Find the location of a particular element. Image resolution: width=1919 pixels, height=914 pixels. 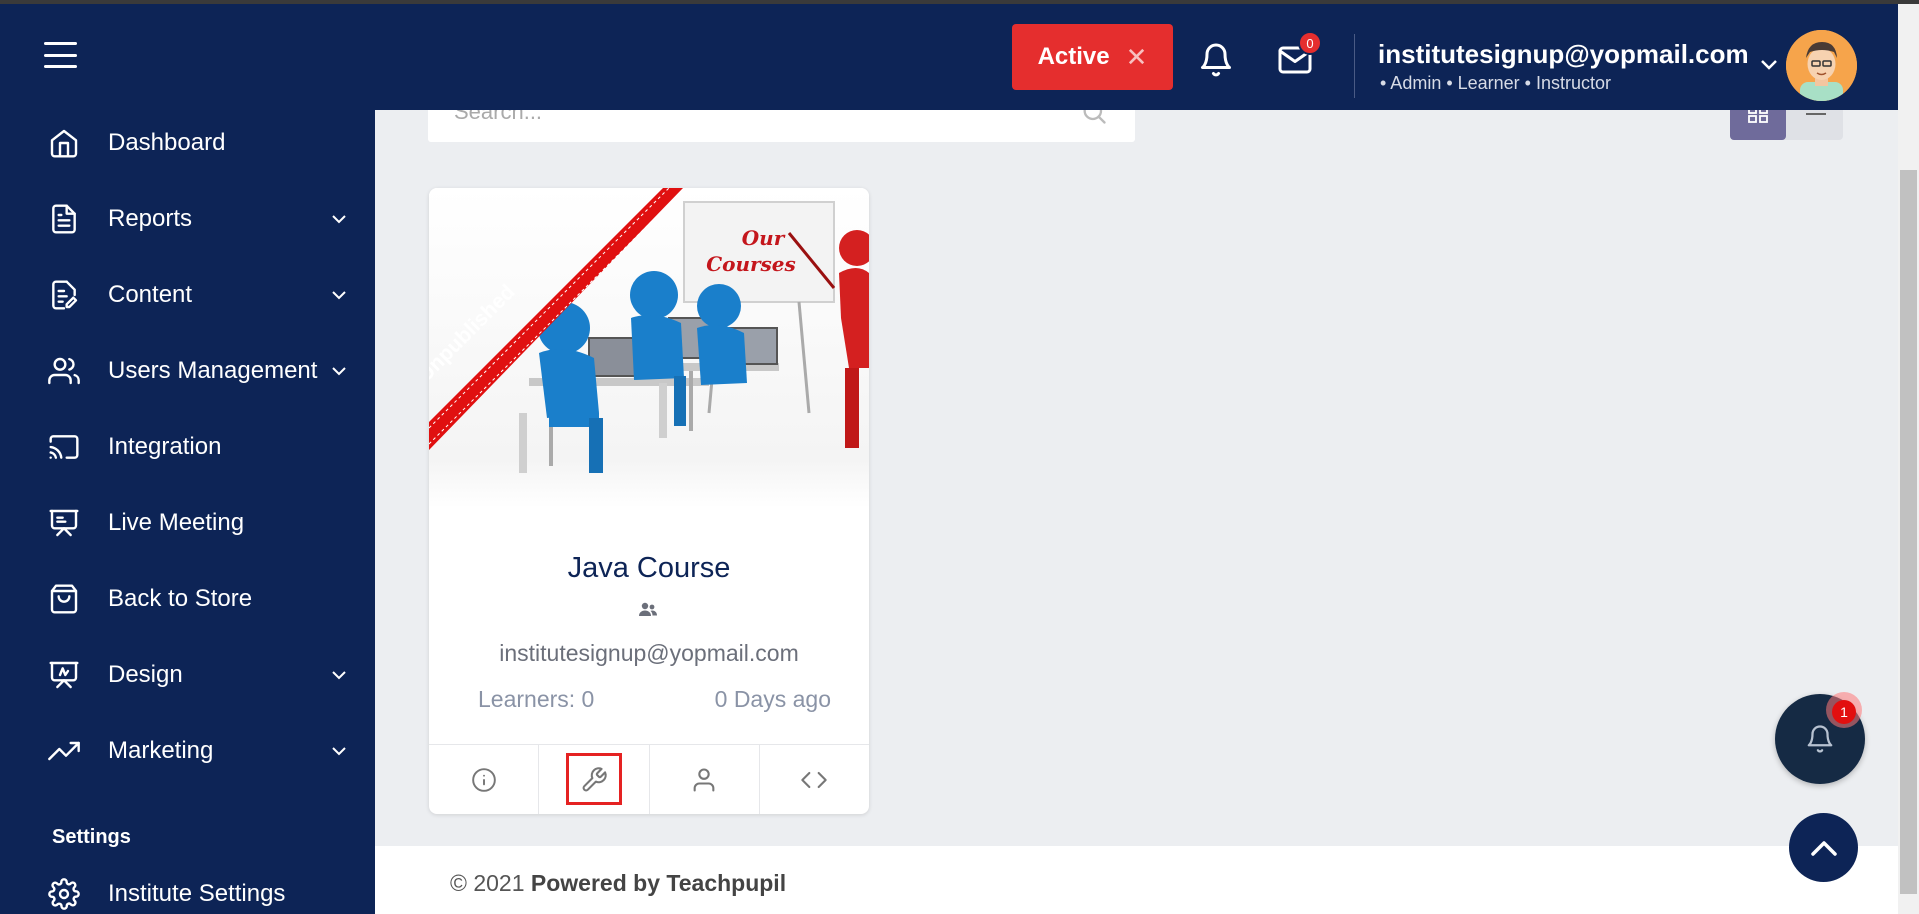

instructor-button is located at coordinates (705, 779).